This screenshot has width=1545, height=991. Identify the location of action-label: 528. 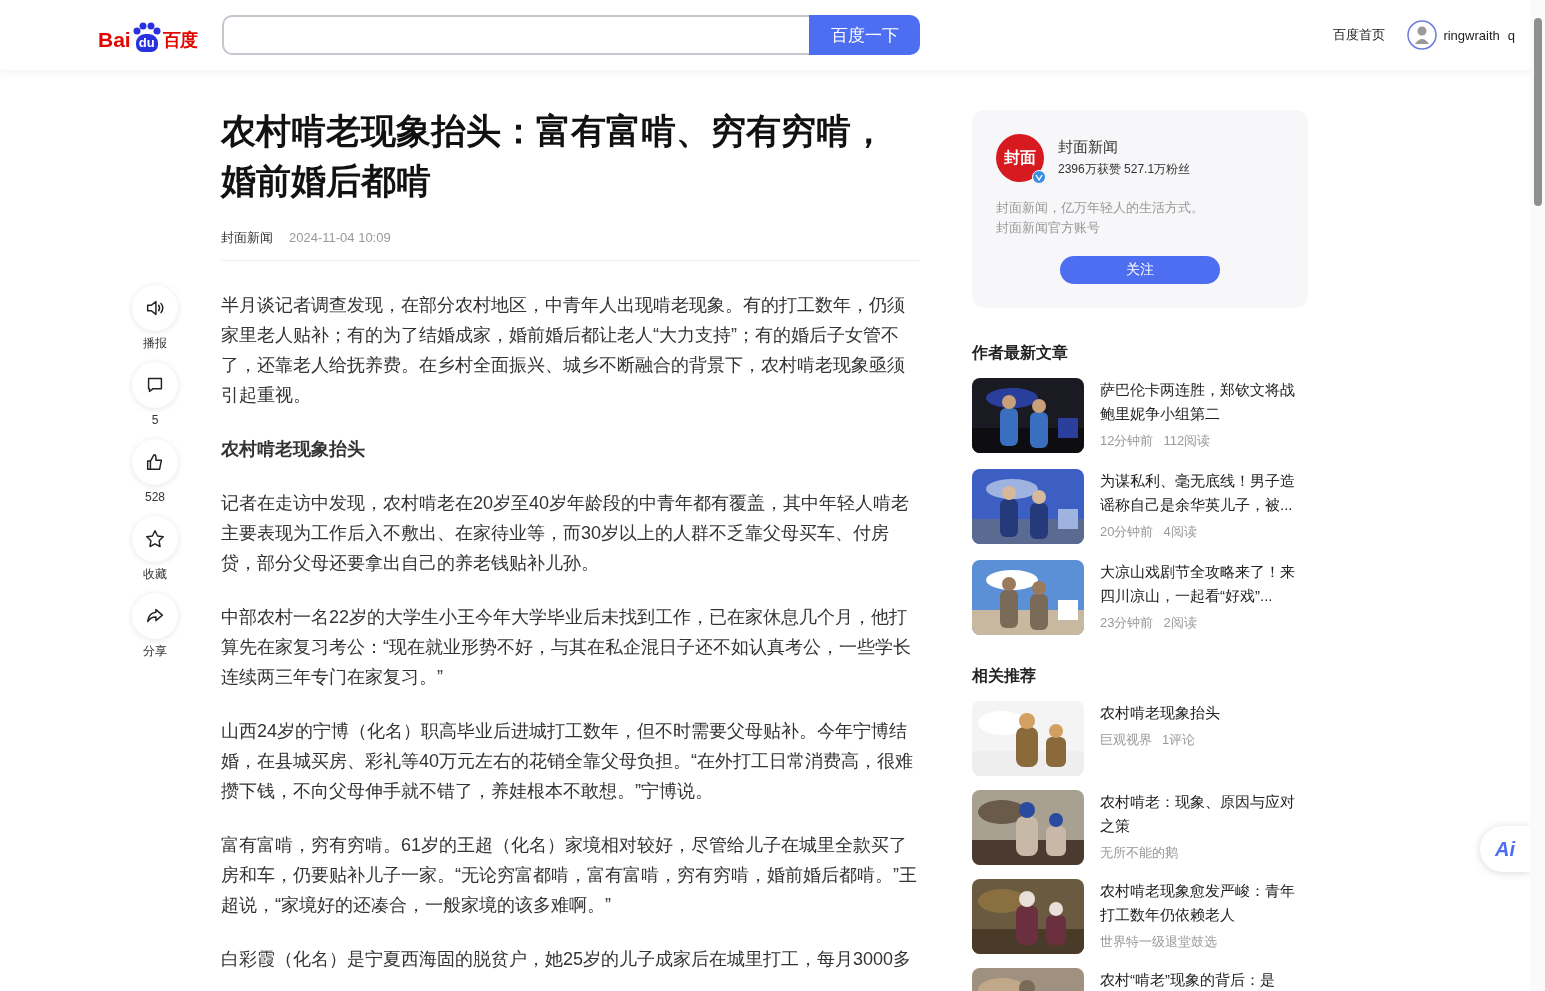
(155, 497).